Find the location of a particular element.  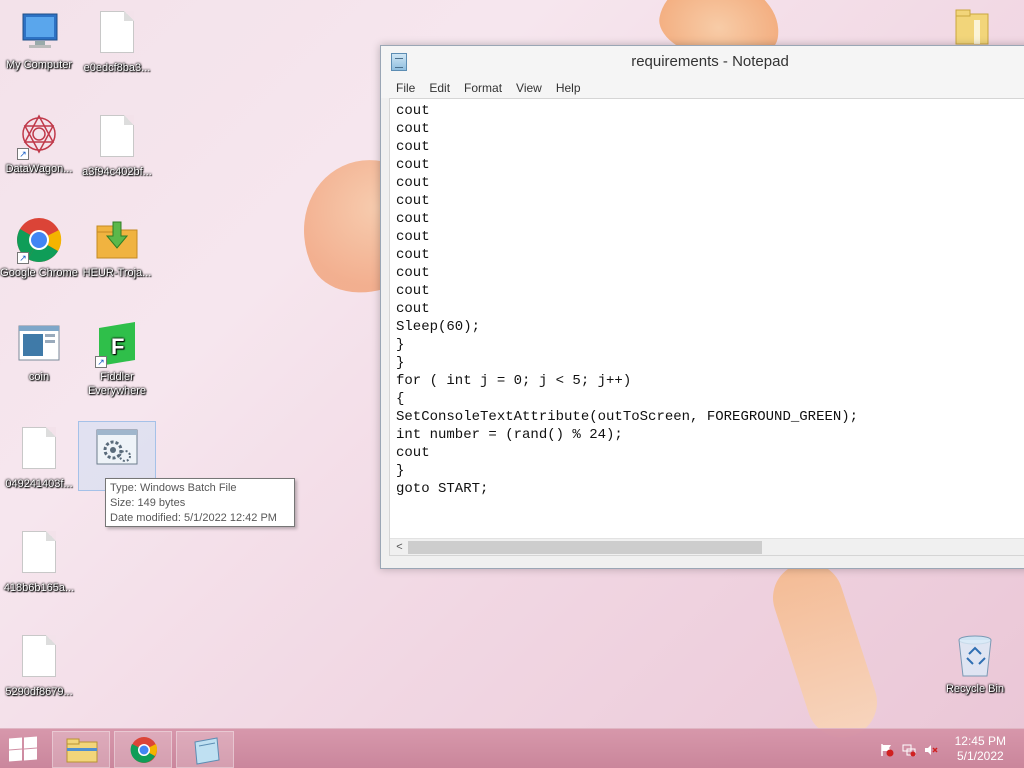

editor-line: Sleep(60); is located at coordinates (710, 327).